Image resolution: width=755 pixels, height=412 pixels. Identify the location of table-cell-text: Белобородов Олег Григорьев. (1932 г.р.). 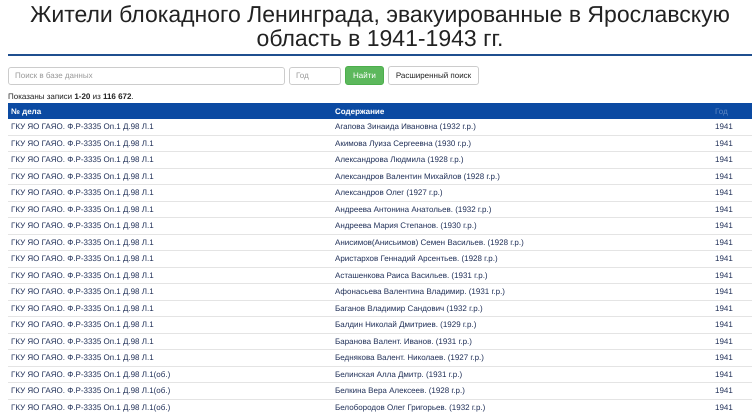
(410, 407).